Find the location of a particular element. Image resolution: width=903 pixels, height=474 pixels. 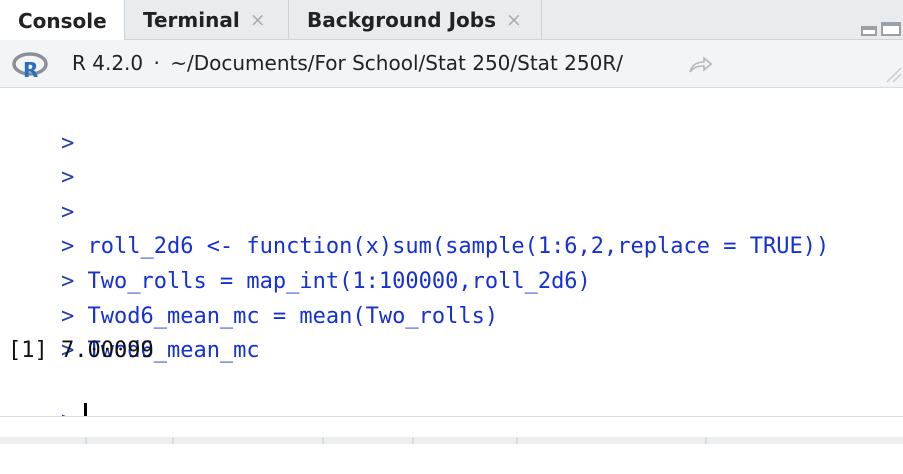

r-version: R 4.2.0 is located at coordinates (108, 63).